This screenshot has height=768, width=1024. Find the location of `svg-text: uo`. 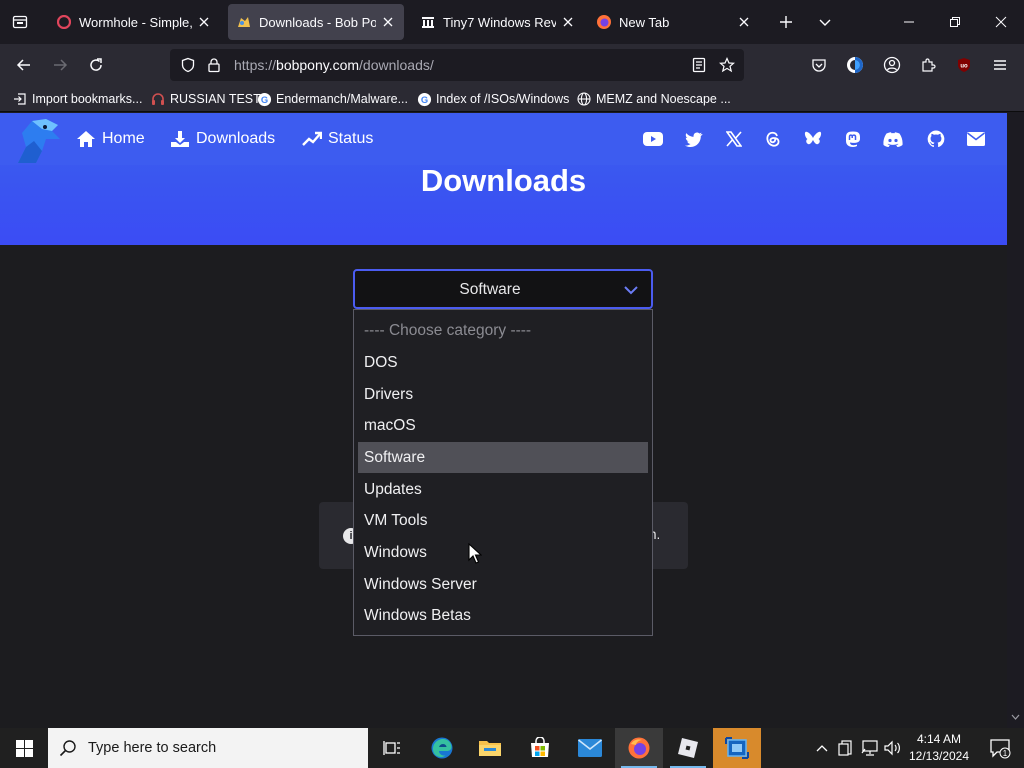

svg-text: uo is located at coordinates (964, 67).